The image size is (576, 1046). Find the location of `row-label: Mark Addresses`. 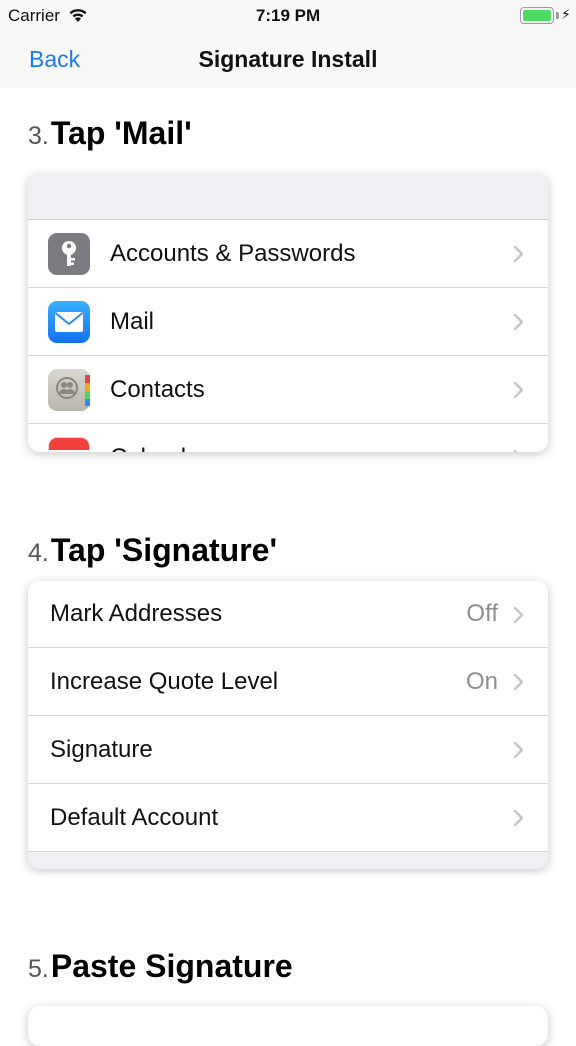

row-label: Mark Addresses is located at coordinates (136, 613).